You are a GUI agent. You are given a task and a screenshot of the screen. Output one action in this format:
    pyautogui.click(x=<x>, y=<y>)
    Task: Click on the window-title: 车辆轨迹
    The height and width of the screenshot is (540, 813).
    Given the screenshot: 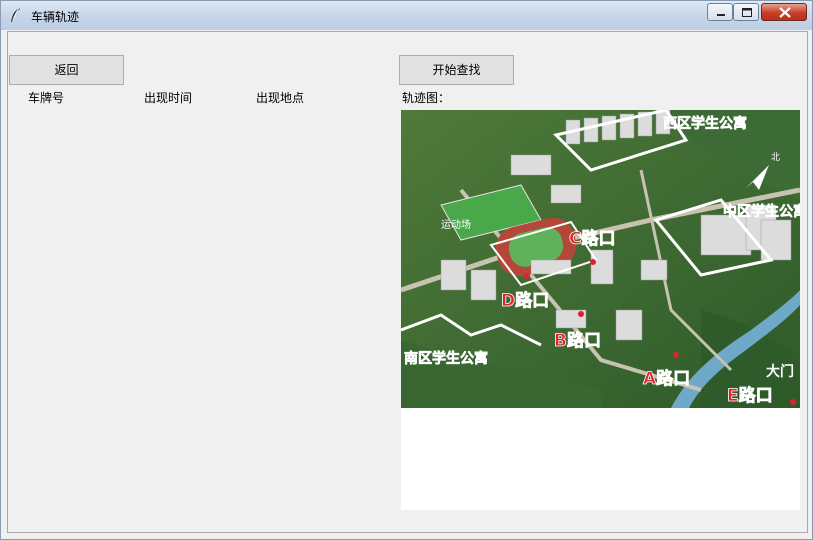 What is the action you would take?
    pyautogui.click(x=55, y=17)
    